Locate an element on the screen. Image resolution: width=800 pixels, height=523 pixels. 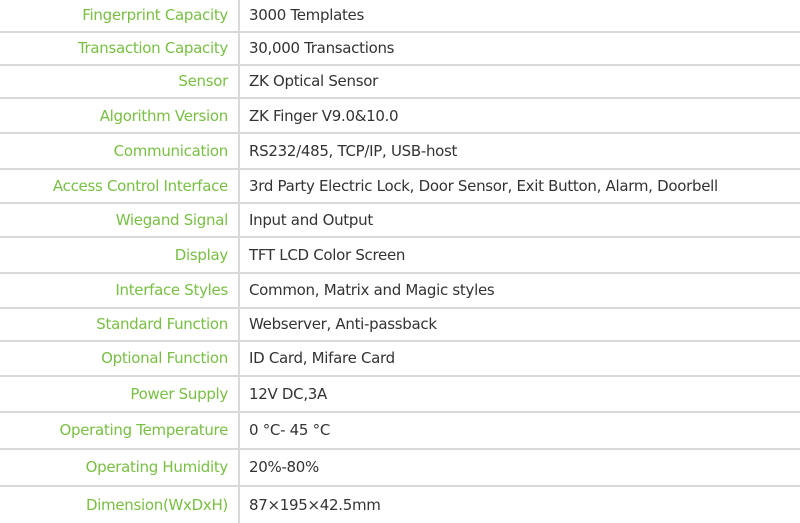
spec-row: Display TFT LCD Color Screen is located at coordinates (400, 256).